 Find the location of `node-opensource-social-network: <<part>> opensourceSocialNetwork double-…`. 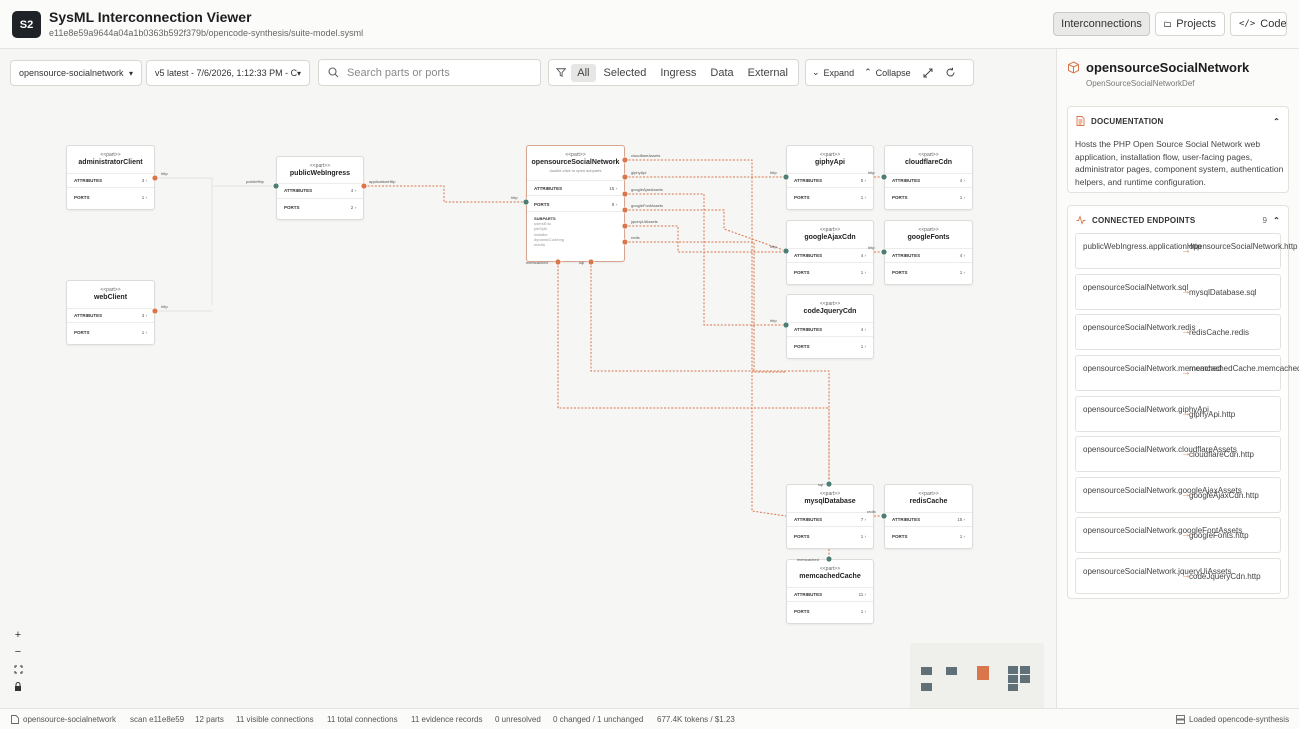

node-opensource-social-network: <<part>> opensourceSocialNetwork double-… is located at coordinates (575, 203).